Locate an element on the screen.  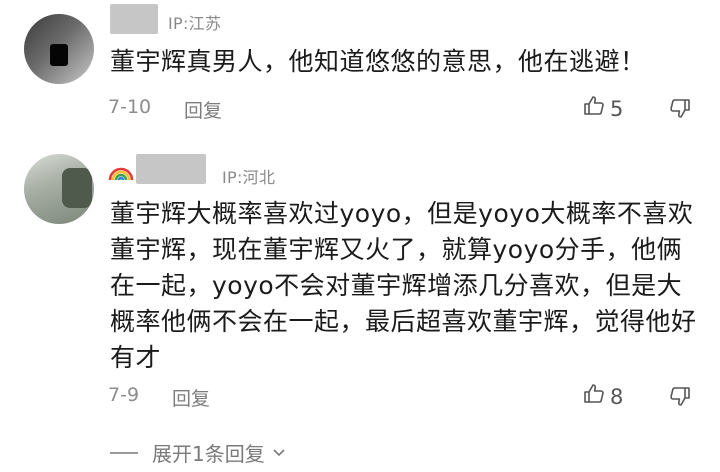
comment-date: 7-10 is located at coordinates (130, 107).